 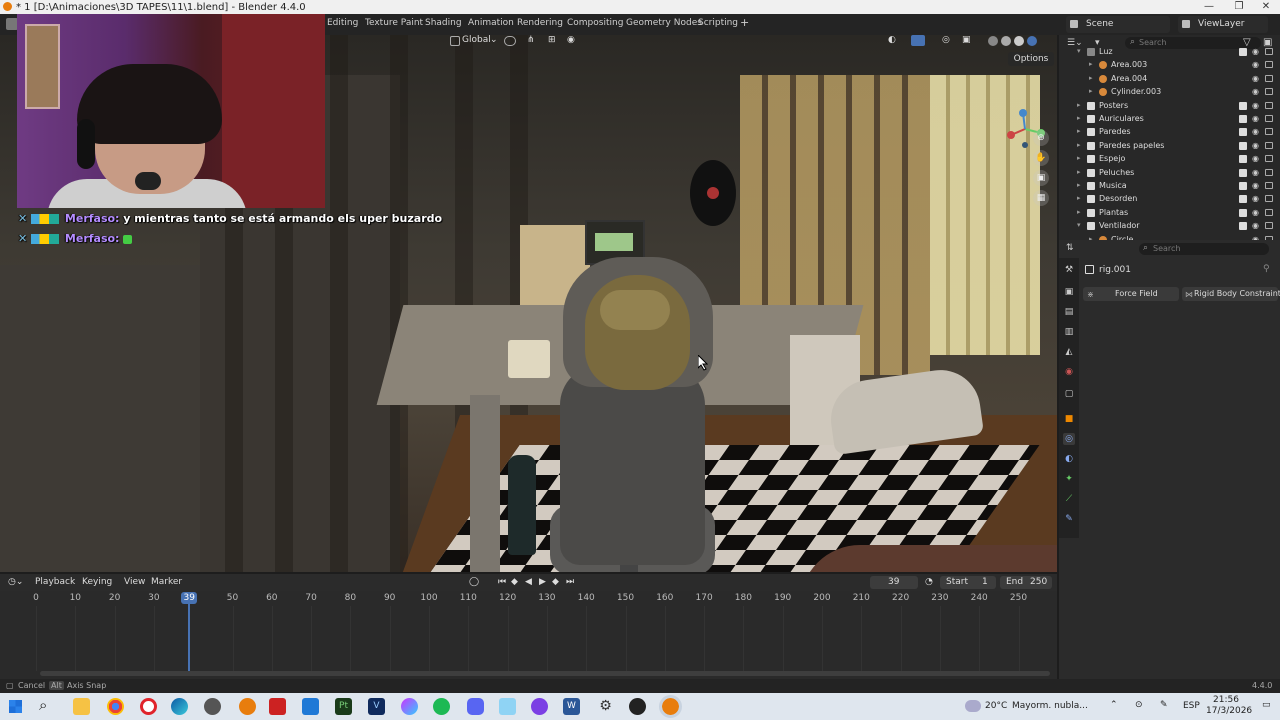 What do you see at coordinates (528, 582) in the screenshot?
I see `play-reverse-icon: ◀` at bounding box center [528, 582].